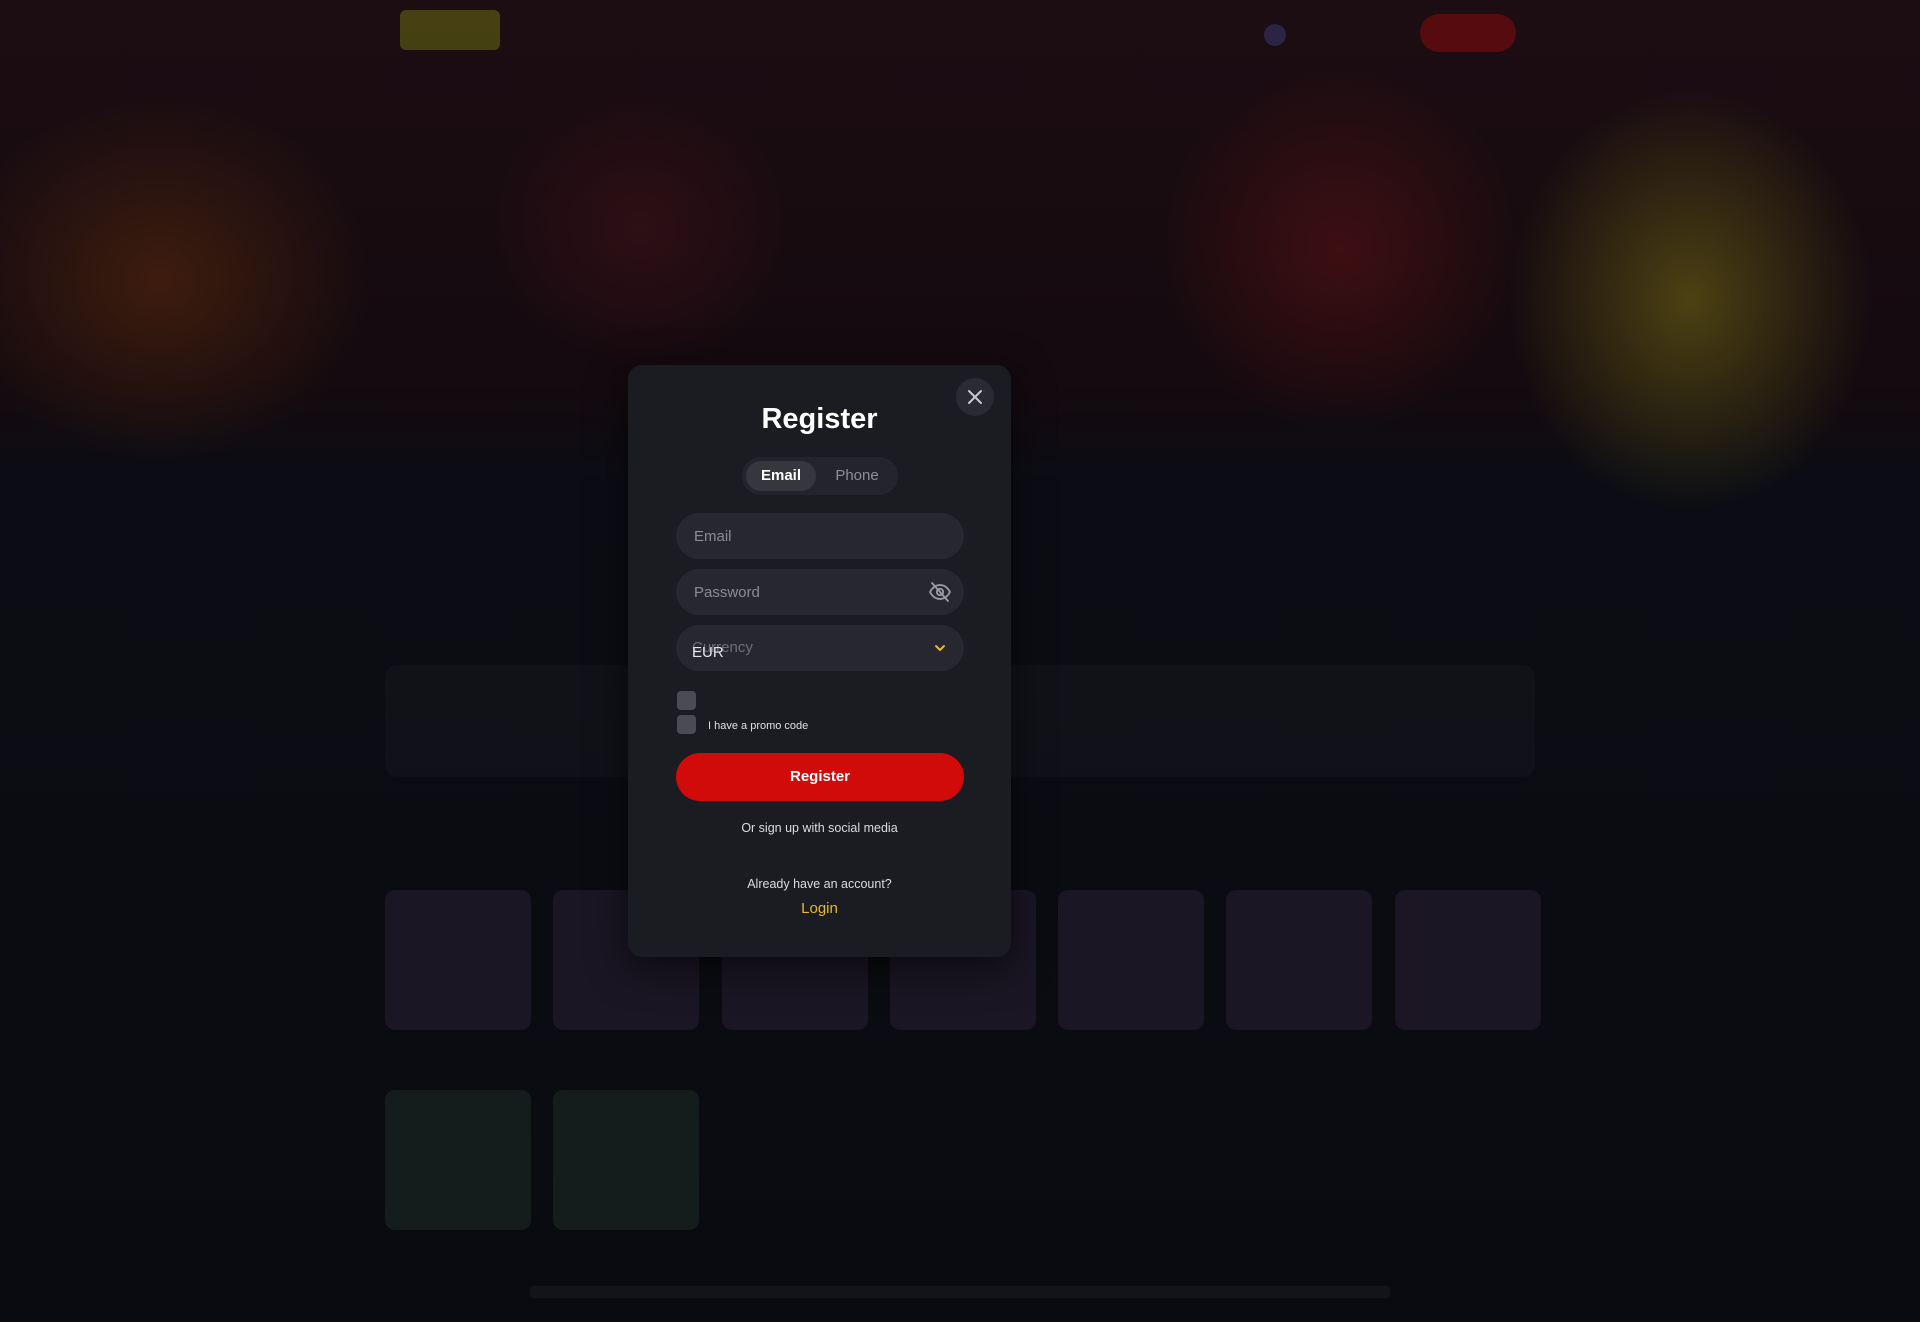  Describe the element at coordinates (819, 908) in the screenshot. I see `login-link: Login` at that location.